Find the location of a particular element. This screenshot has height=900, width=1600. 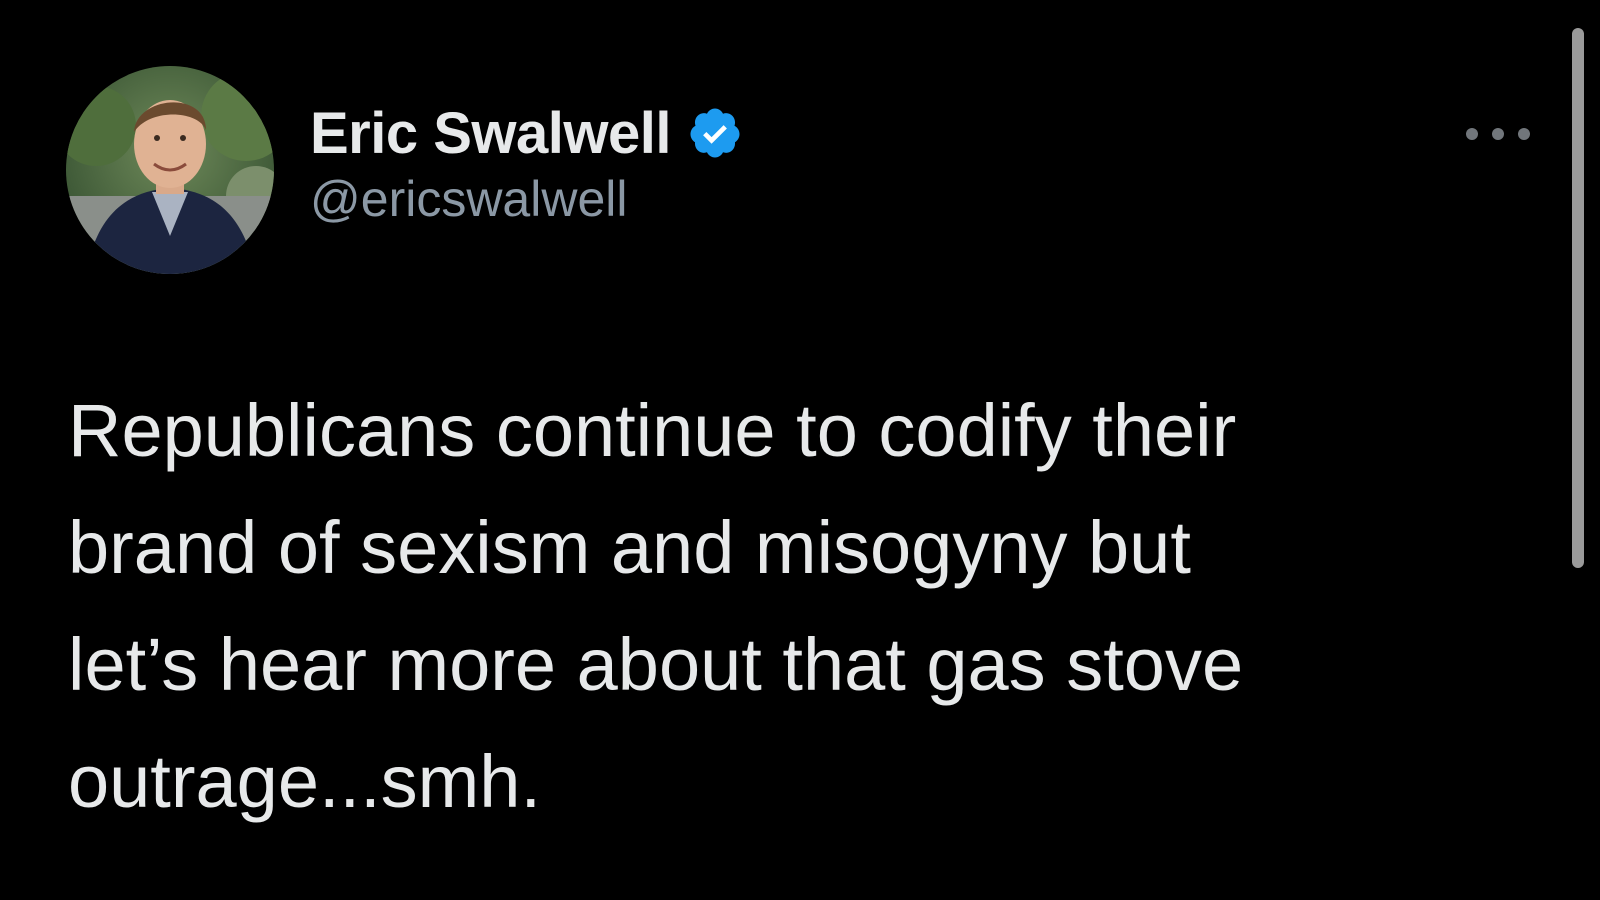

avatar is located at coordinates (170, 170).